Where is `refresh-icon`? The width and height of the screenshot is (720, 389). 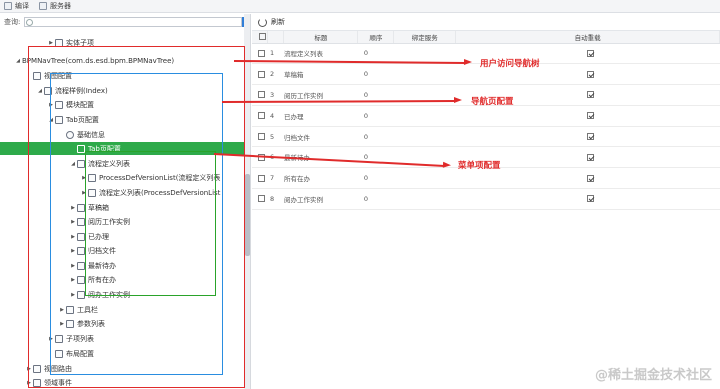 refresh-icon is located at coordinates (262, 22).